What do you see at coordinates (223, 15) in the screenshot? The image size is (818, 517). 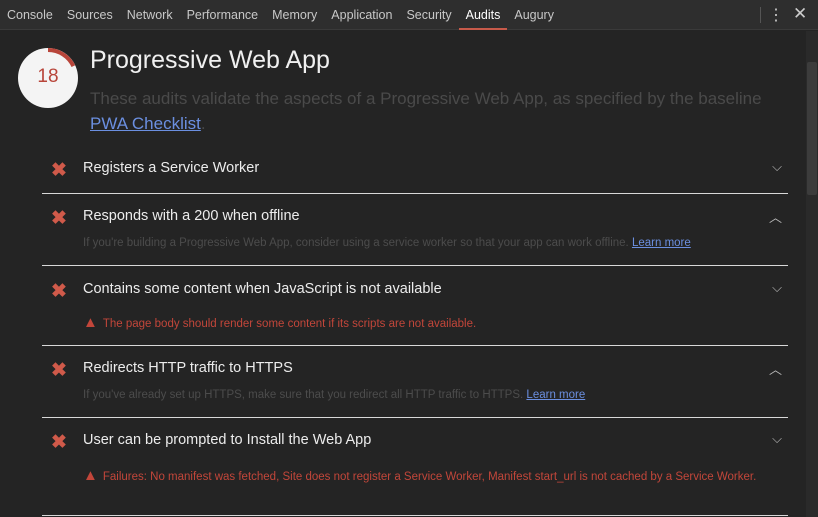 I see `tab-performance: Performance` at bounding box center [223, 15].